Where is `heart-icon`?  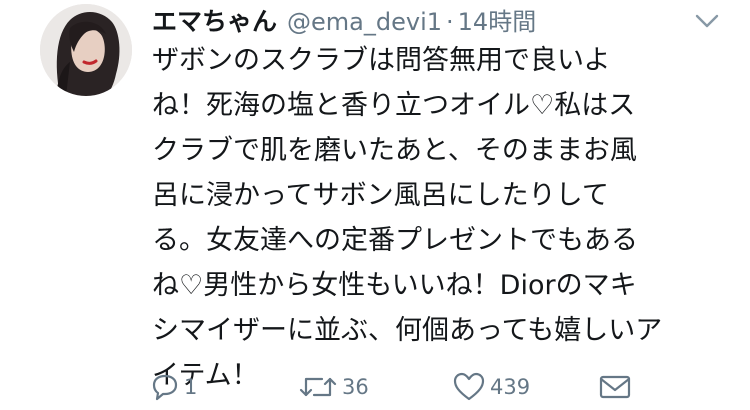
heart-icon is located at coordinates (469, 386).